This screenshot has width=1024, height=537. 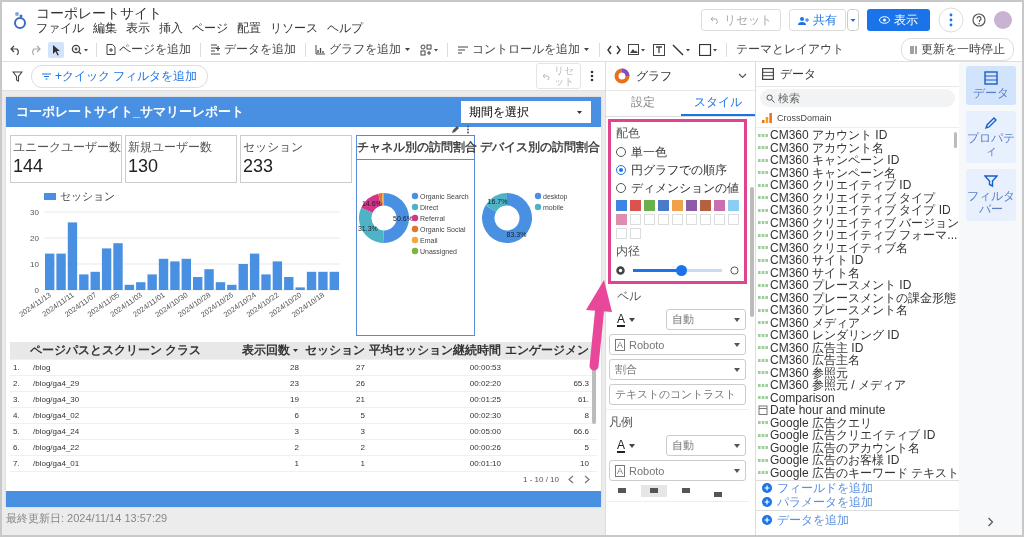 What do you see at coordinates (56, 463) in the screenshot?
I see `table-cell-text: /blog/ga4_01` at bounding box center [56, 463].